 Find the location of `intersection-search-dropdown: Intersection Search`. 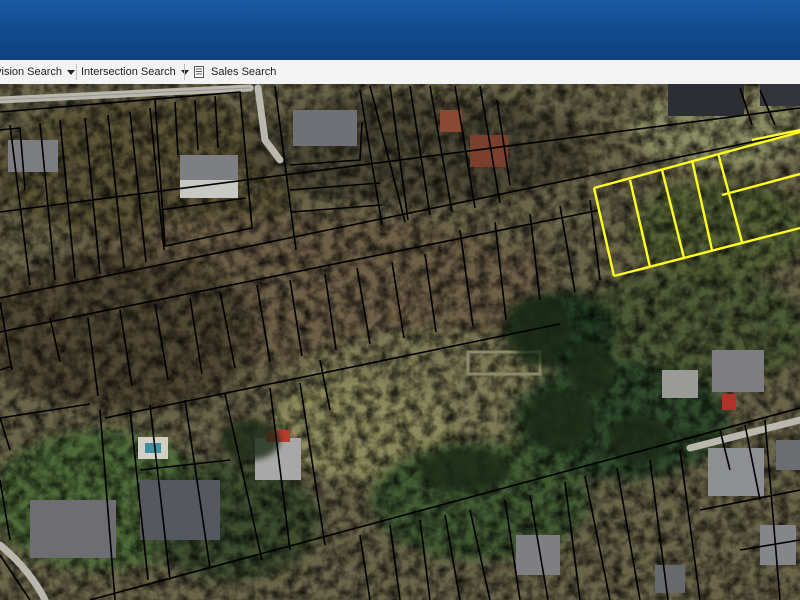

intersection-search-dropdown: Intersection Search is located at coordinates (135, 72).